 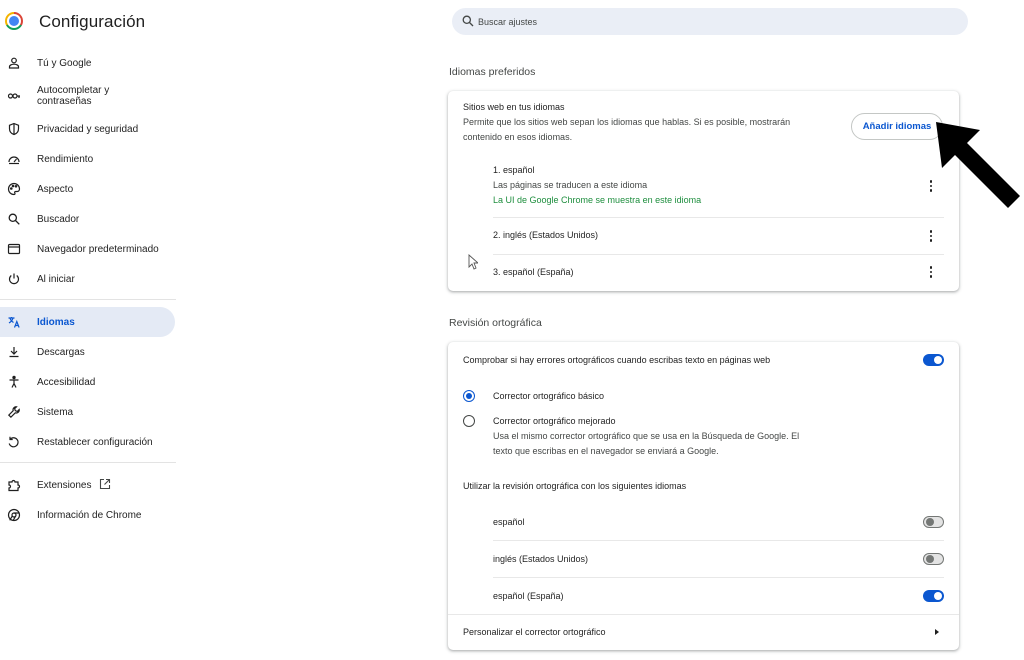 What do you see at coordinates (14, 322) in the screenshot?
I see `translate-icon` at bounding box center [14, 322].